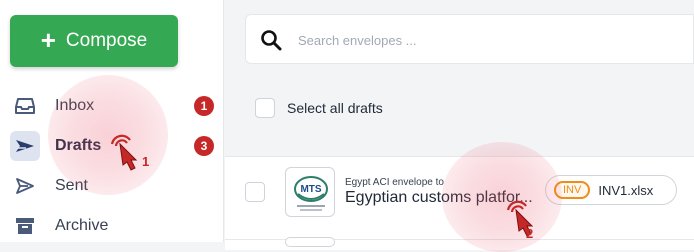 Image resolution: width=694 pixels, height=252 pixels. What do you see at coordinates (204, 146) in the screenshot?
I see `drafts-count-badge: 3` at bounding box center [204, 146].